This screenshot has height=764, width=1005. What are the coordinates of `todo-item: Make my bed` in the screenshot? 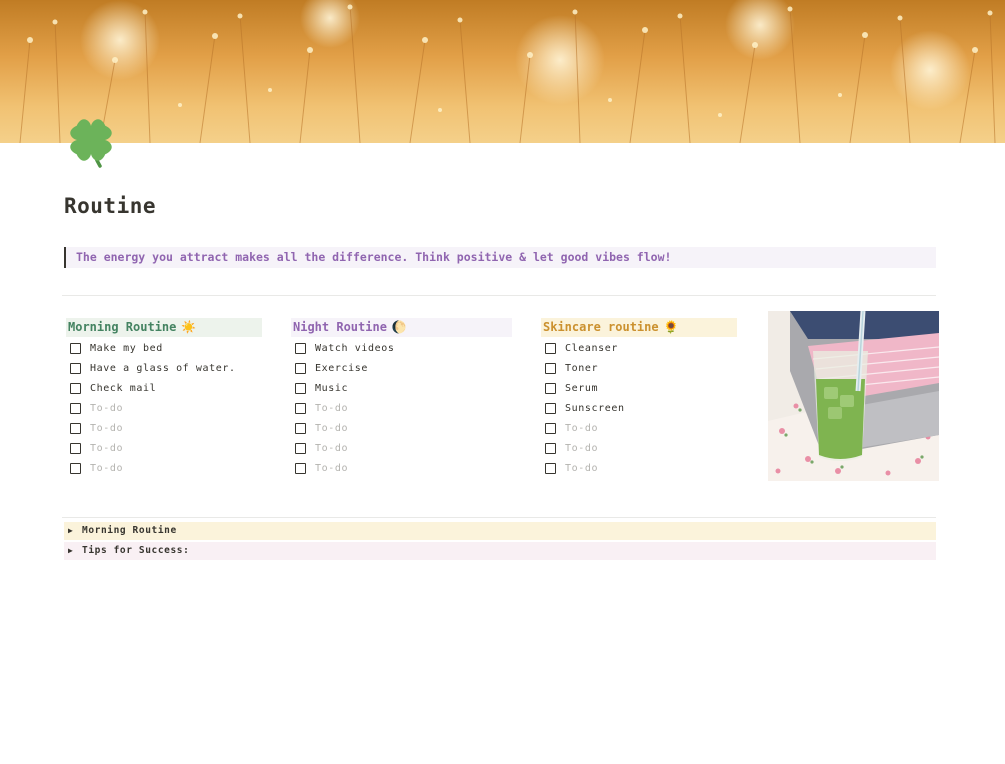 It's located at (164, 348).